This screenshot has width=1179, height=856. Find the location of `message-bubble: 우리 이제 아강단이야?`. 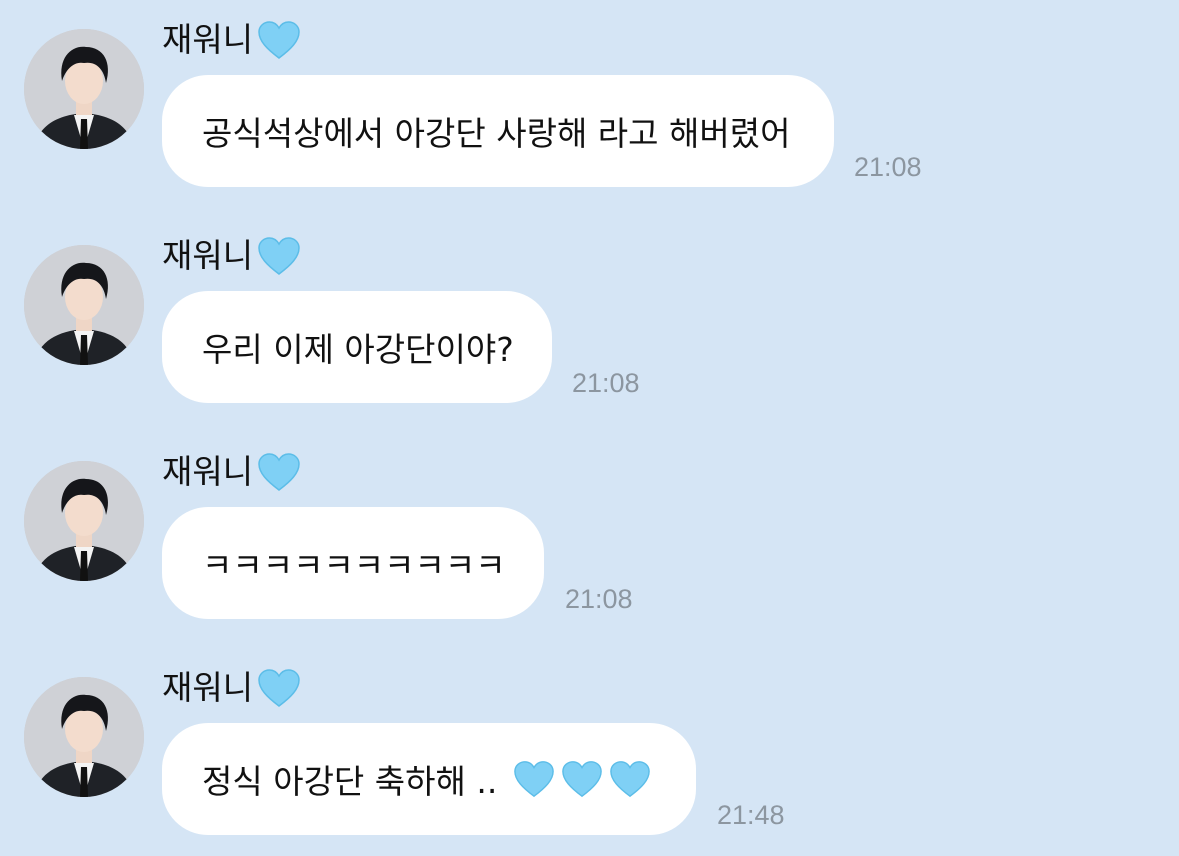

message-bubble: 우리 이제 아강단이야? is located at coordinates (357, 347).